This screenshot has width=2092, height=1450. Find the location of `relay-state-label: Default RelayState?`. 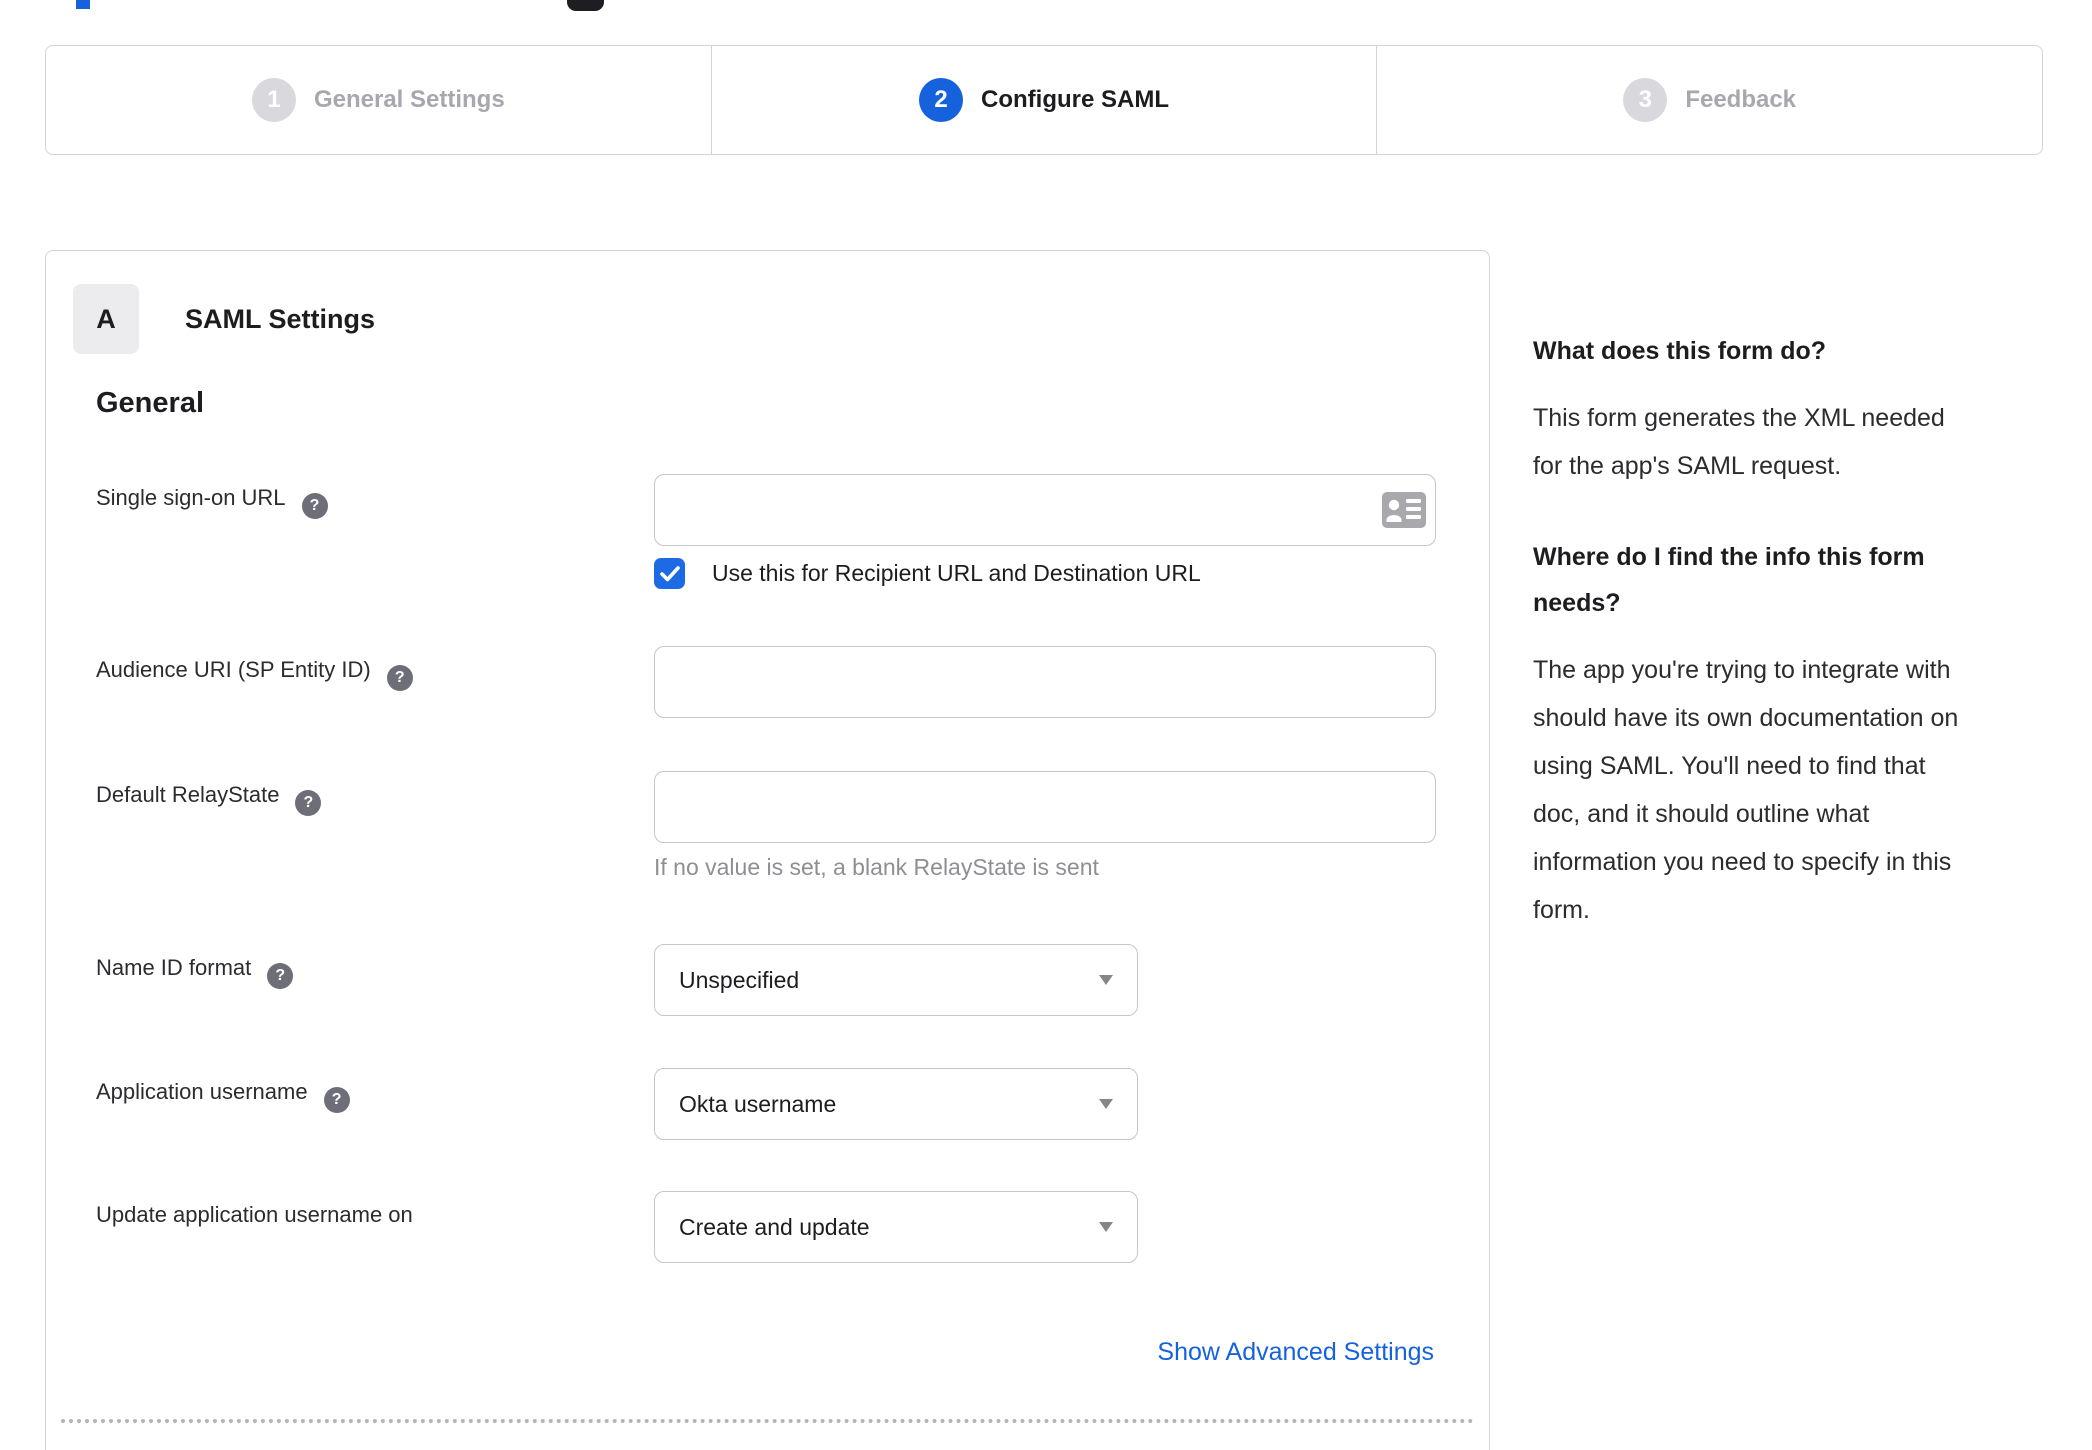

relay-state-label: Default RelayState? is located at coordinates (209, 799).